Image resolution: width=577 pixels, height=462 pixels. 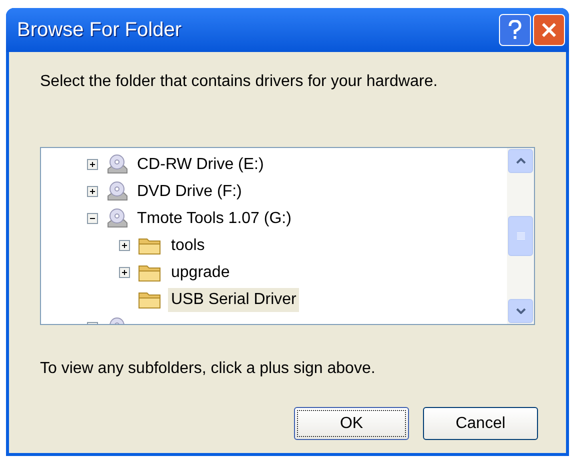 I want to click on tree-item: upgrade, so click(x=200, y=272).